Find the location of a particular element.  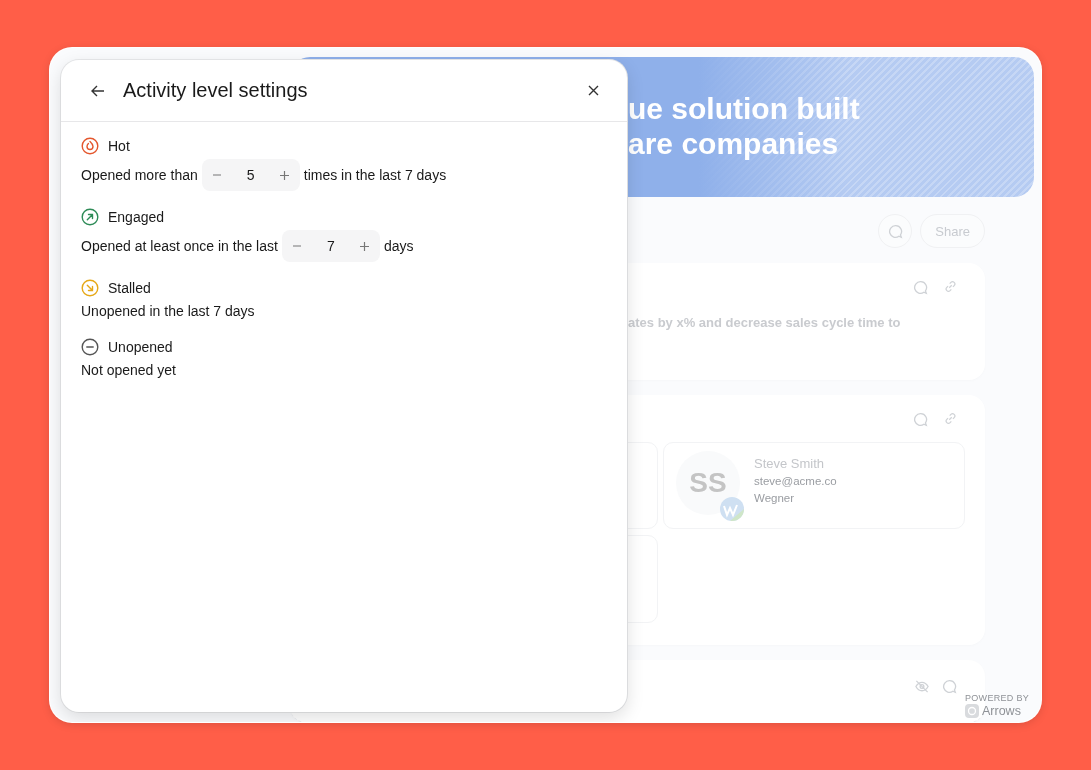

number-stepper: 5 is located at coordinates (250, 175).